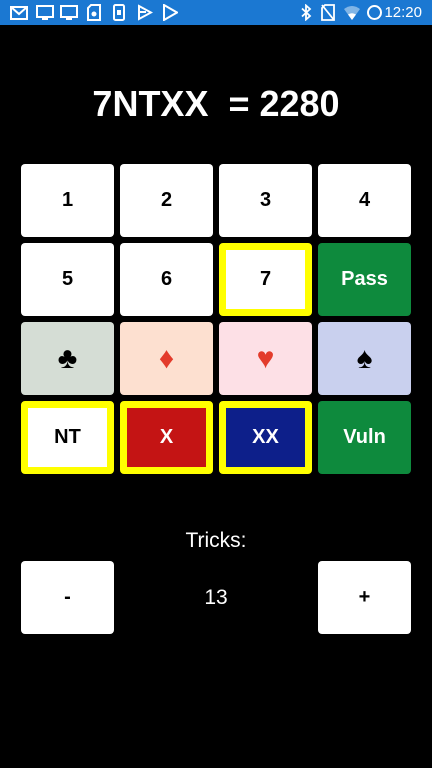 This screenshot has height=768, width=432. Describe the element at coordinates (216, 540) in the screenshot. I see `tricks-label: Tricks:` at that location.